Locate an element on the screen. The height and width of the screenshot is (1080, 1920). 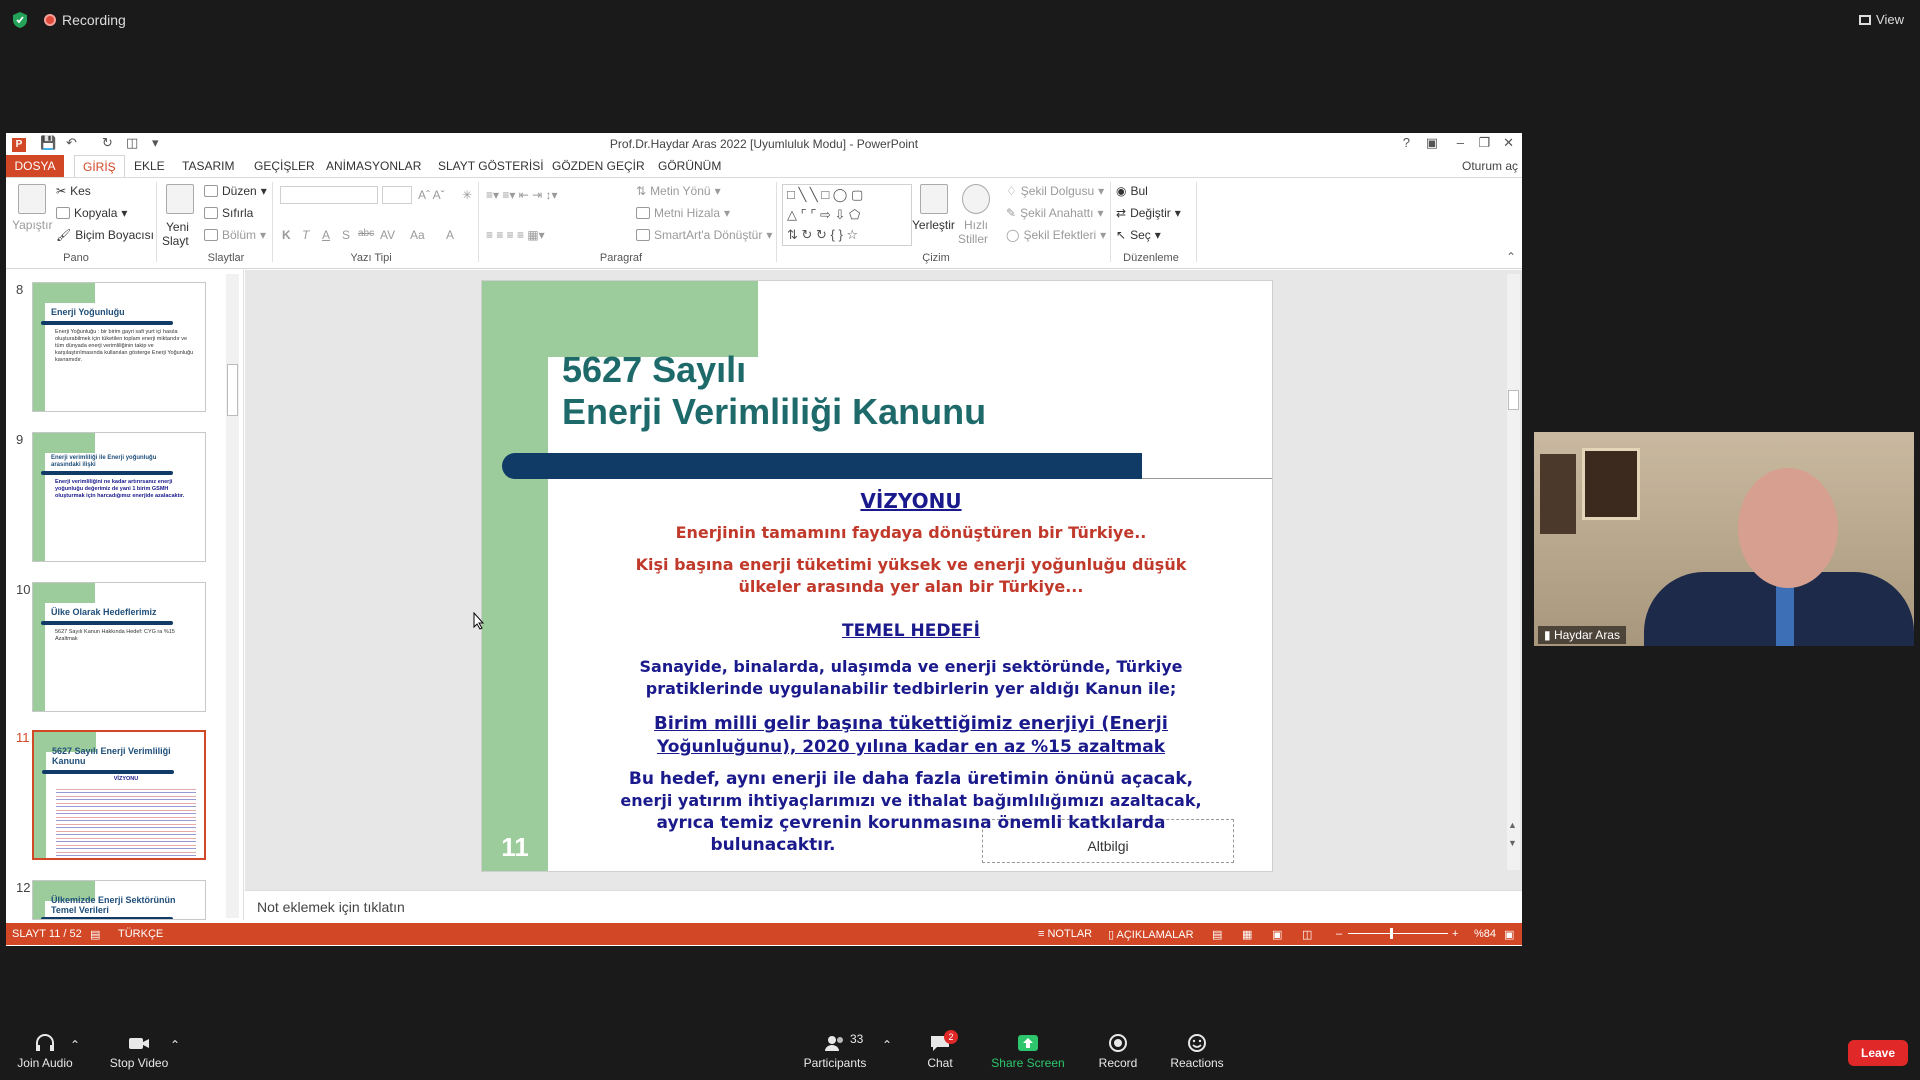
spellcheck-icon: ▤ is located at coordinates (95, 934).